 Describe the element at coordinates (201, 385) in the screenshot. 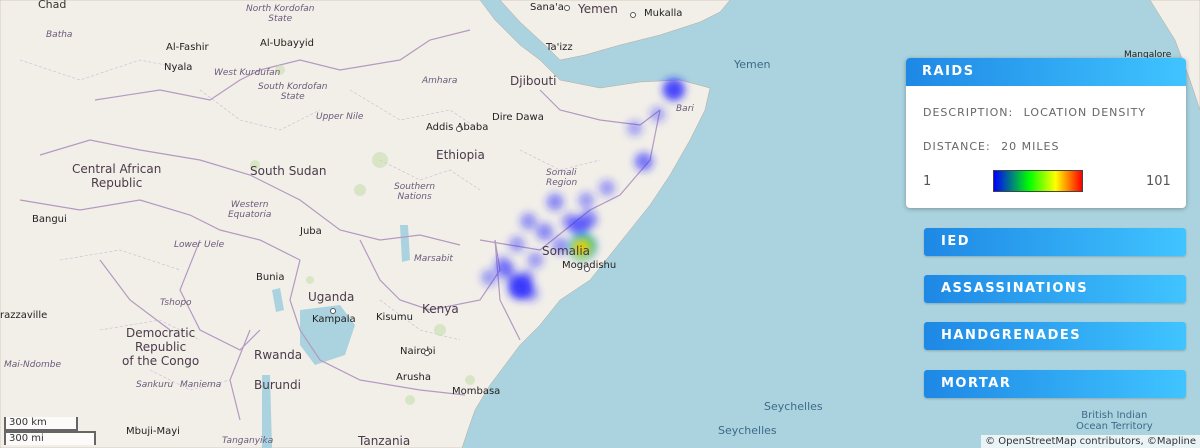

I see `label-maniema: Maniema` at that location.